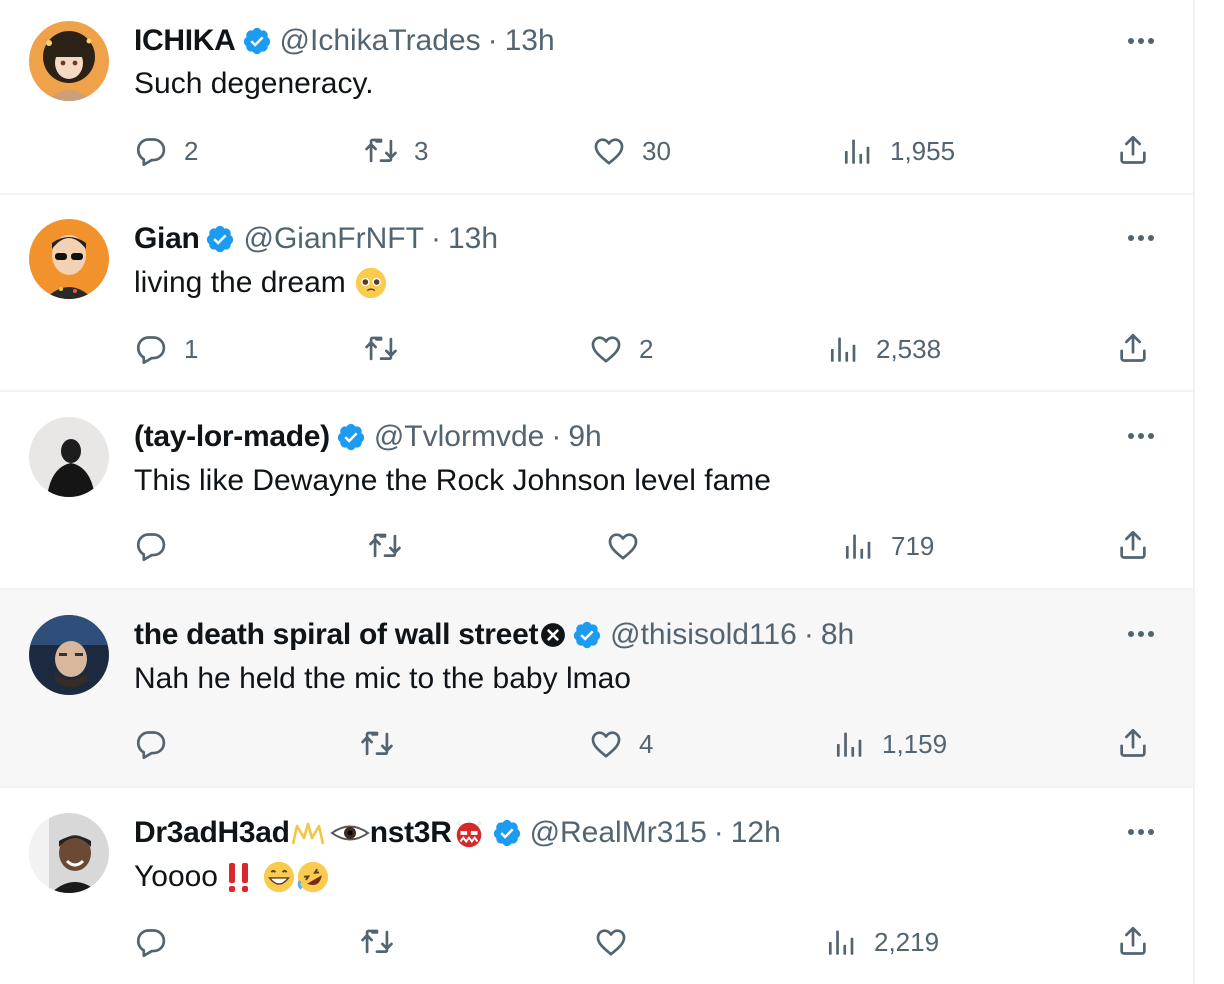  What do you see at coordinates (167, 239) in the screenshot?
I see `display-name: Gian` at bounding box center [167, 239].